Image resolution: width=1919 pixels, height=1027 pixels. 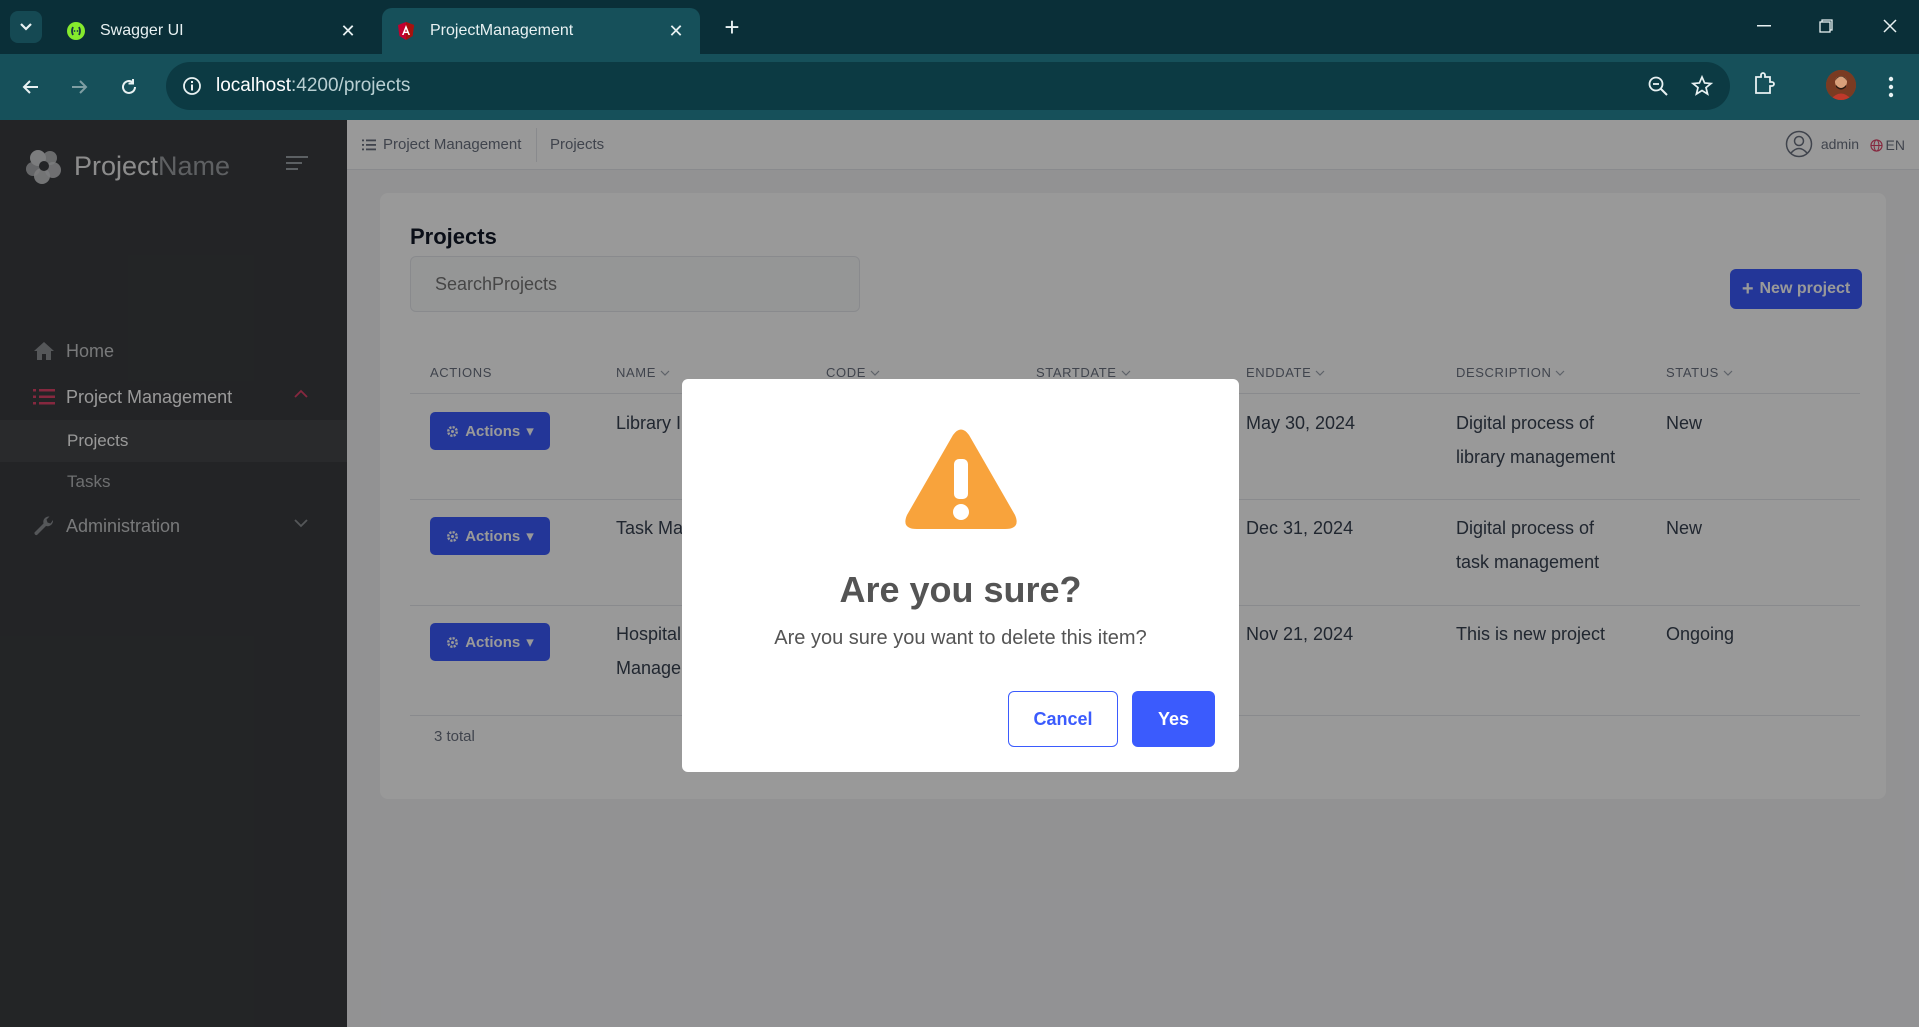 What do you see at coordinates (76, 31) in the screenshot?
I see `swagger-icon` at bounding box center [76, 31].